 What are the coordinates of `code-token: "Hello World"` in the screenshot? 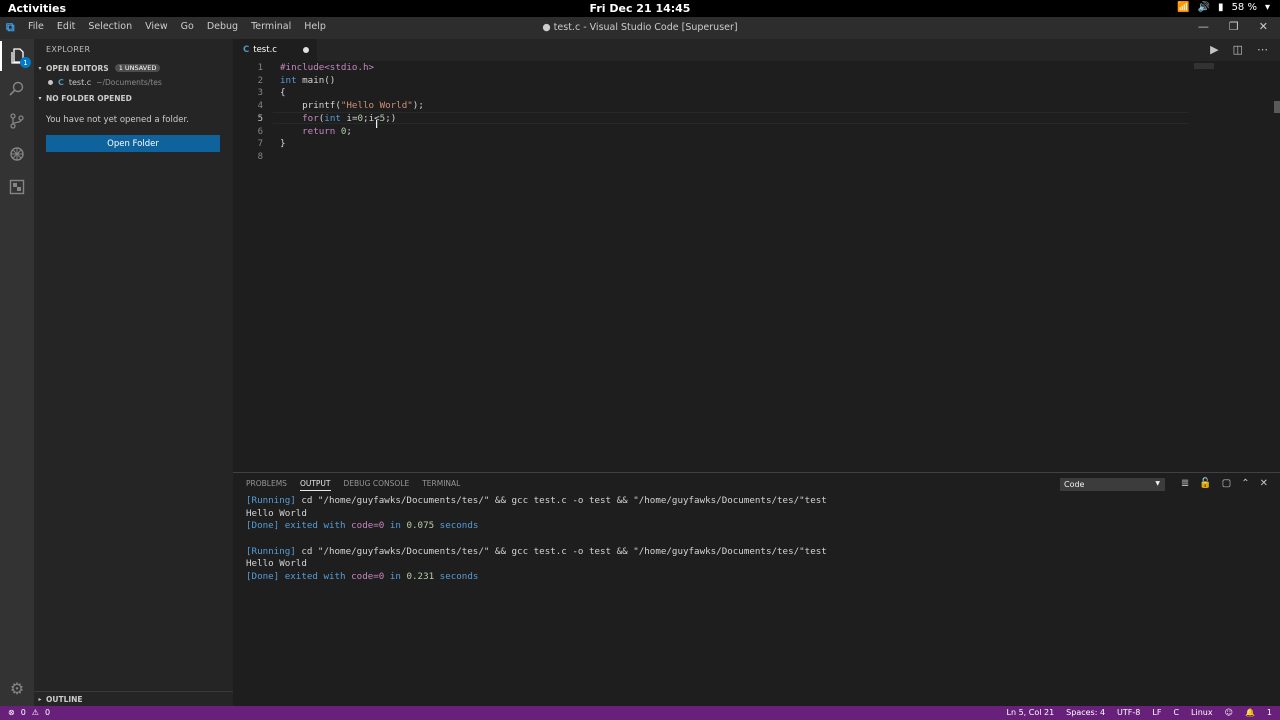 It's located at (376, 106).